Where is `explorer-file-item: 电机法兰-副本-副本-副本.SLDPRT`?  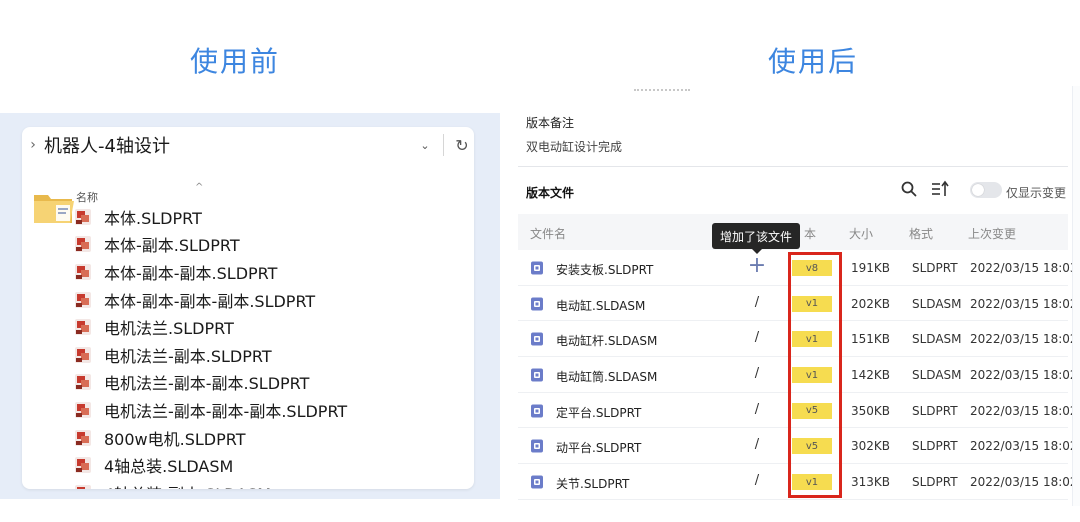
explorer-file-item: 电机法兰-副本-副本-副本.SLDPRT is located at coordinates (210, 410).